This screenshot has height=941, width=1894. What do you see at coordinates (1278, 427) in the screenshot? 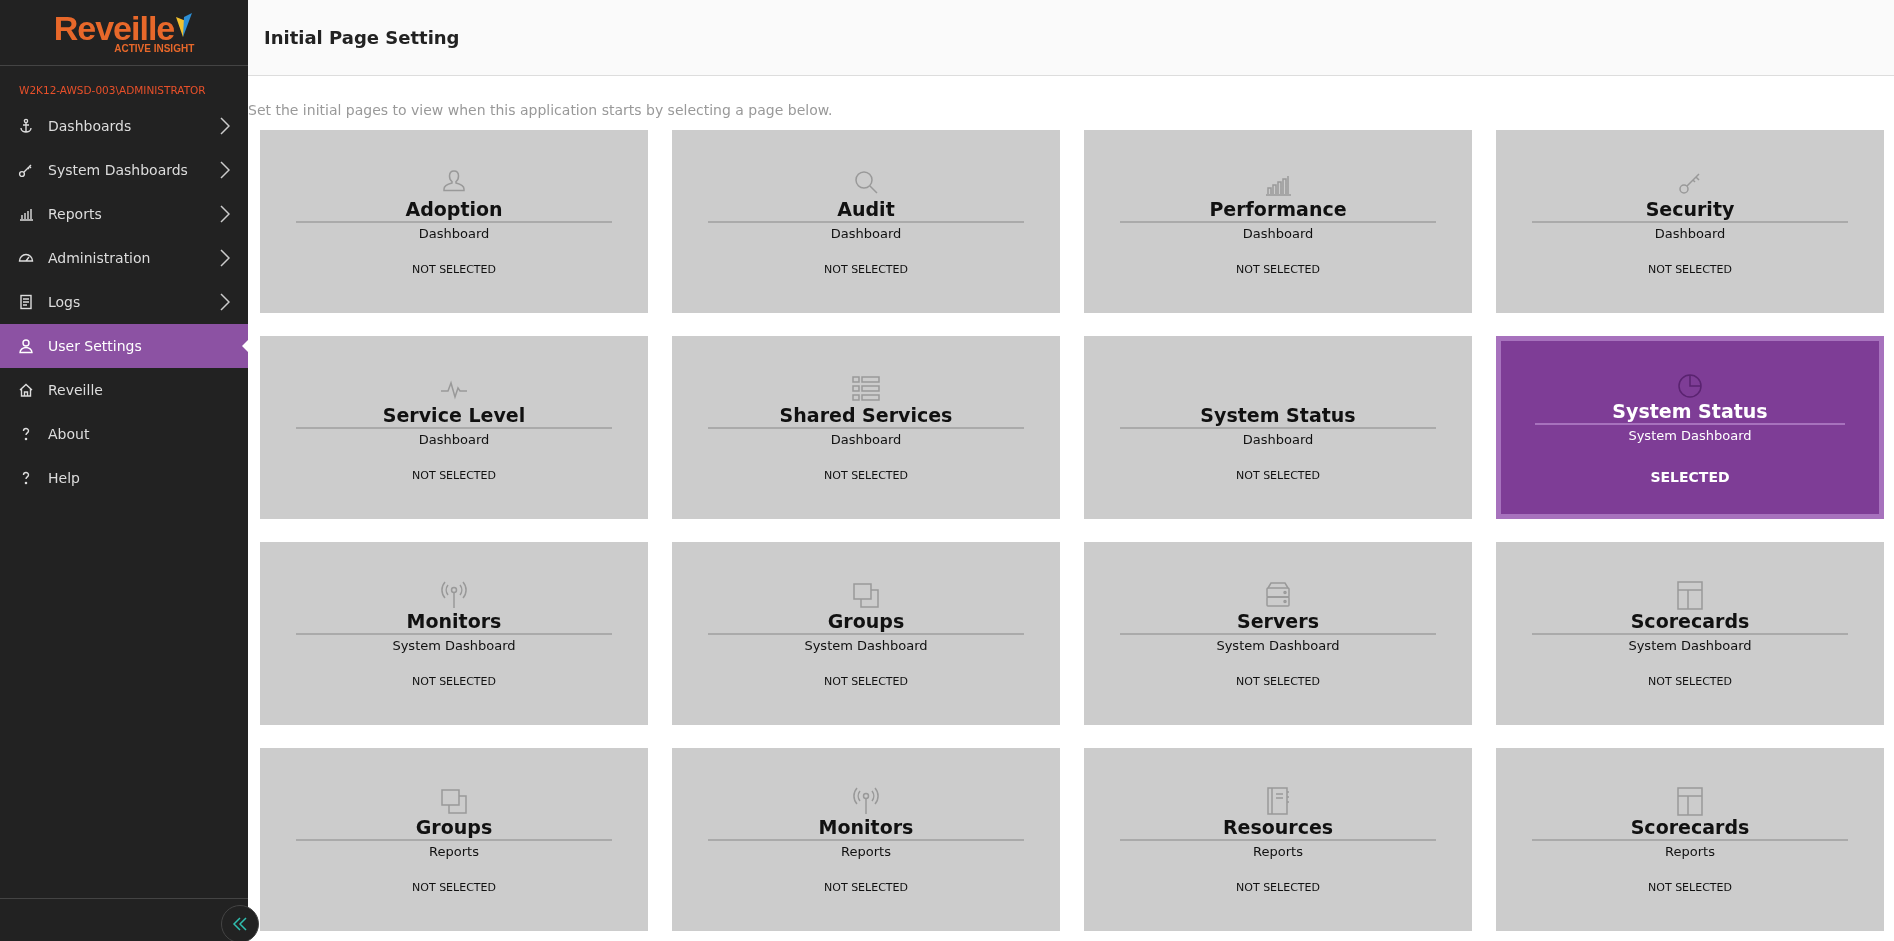
I see `page-card: System Status Dashboard NOT SELECTED` at bounding box center [1278, 427].